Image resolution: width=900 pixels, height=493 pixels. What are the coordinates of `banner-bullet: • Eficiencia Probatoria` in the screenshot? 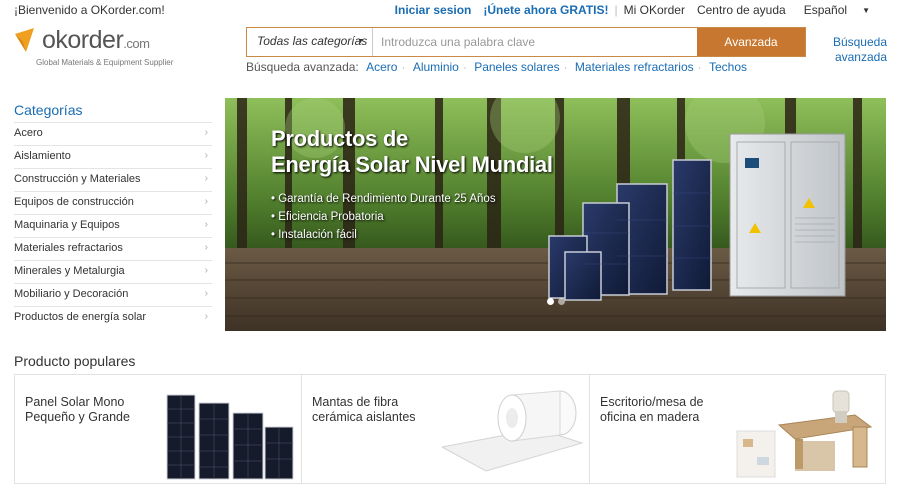 It's located at (327, 217).